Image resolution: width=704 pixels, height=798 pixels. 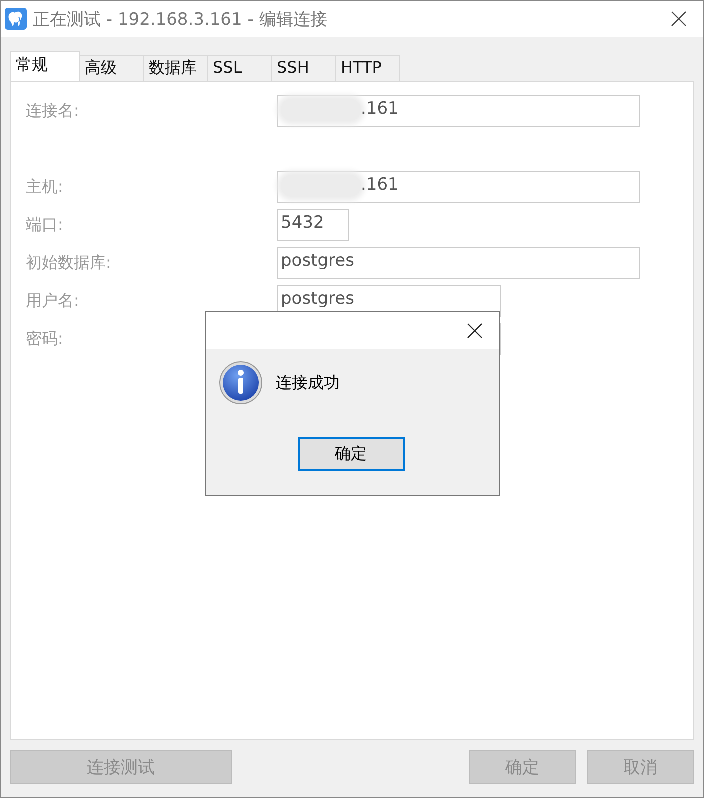 What do you see at coordinates (45, 225) in the screenshot?
I see `field-label: 端口:` at bounding box center [45, 225].